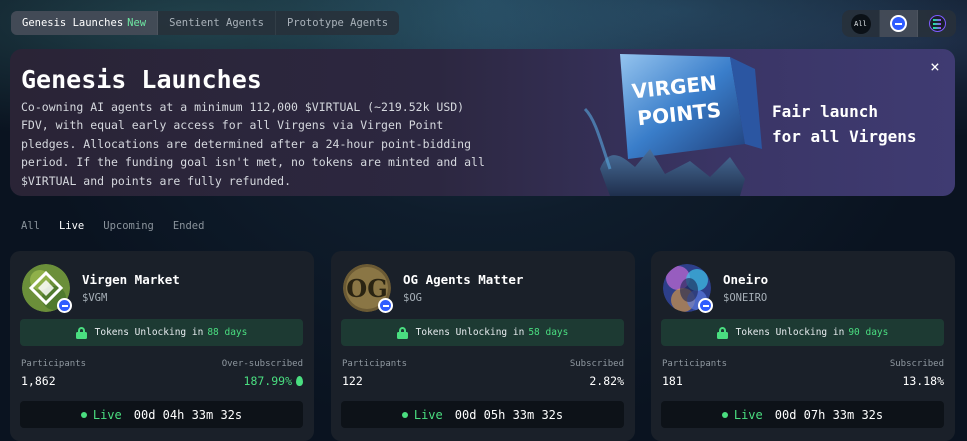 This screenshot has width=967, height=441. Describe the element at coordinates (606, 381) in the screenshot. I see `subscription-percent: 2.82%` at that location.